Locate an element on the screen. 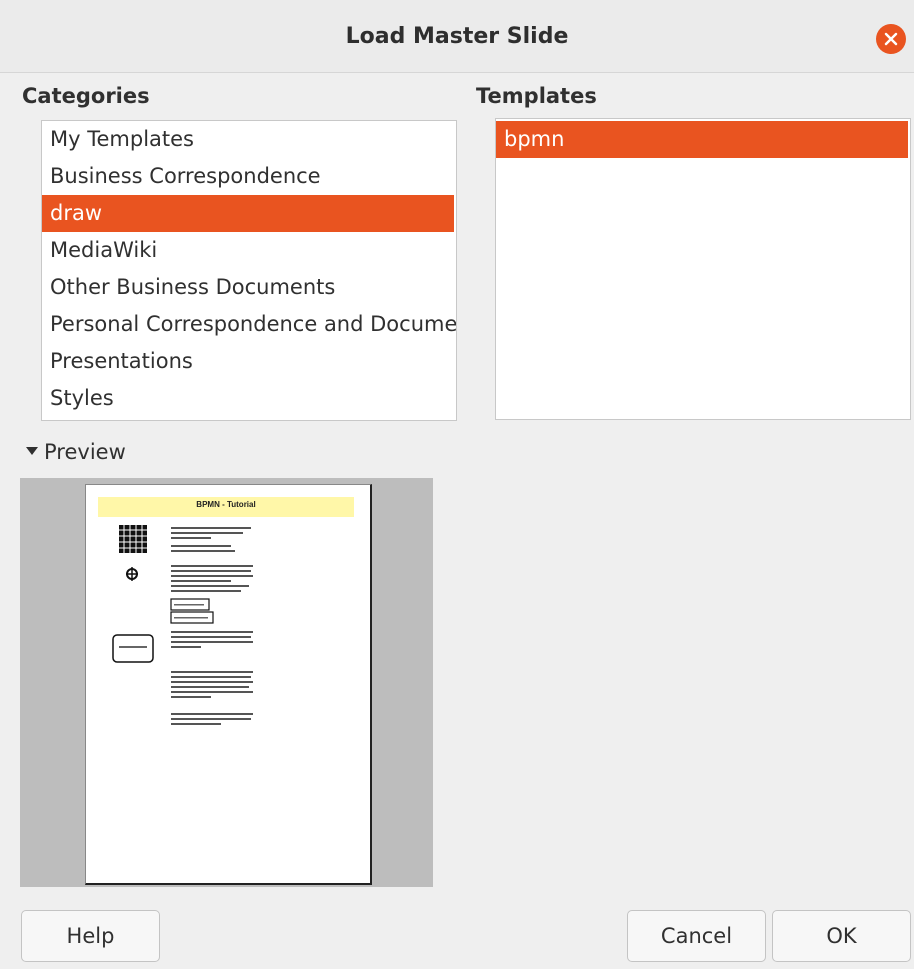 The image size is (914, 969). template-item-bpmn: bpmn is located at coordinates (702, 139).